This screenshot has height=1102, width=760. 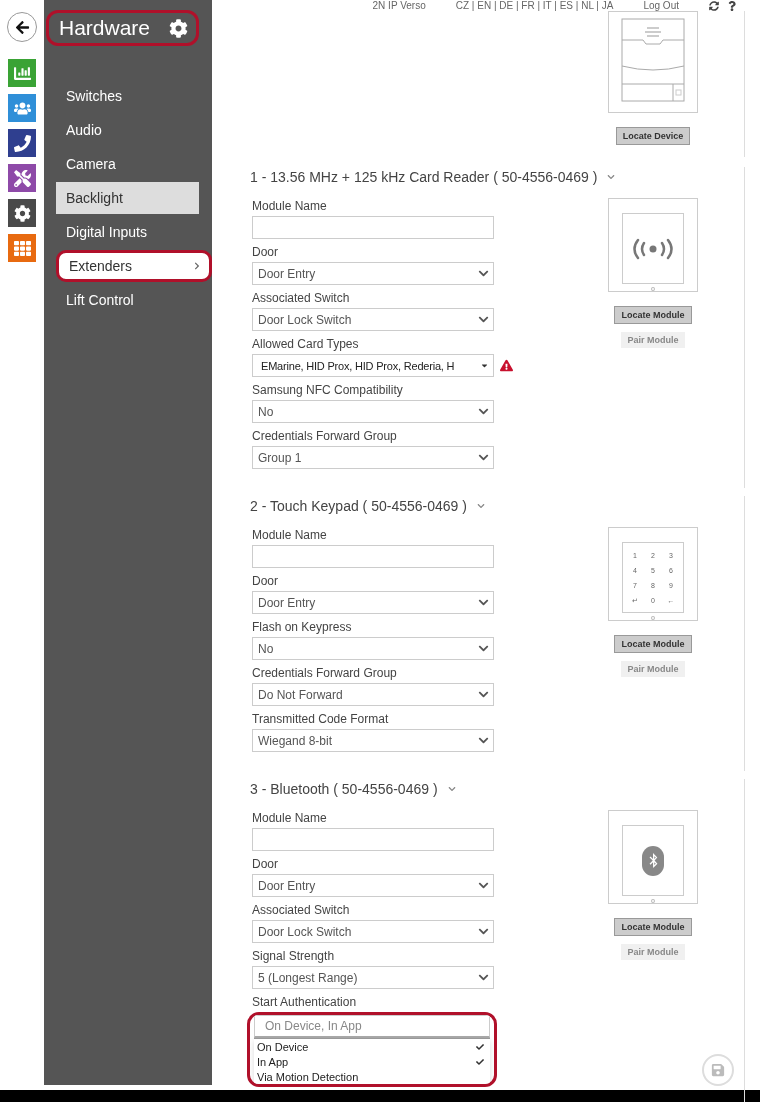 What do you see at coordinates (127, 164) in the screenshot?
I see `sidebar-item: Camera` at bounding box center [127, 164].